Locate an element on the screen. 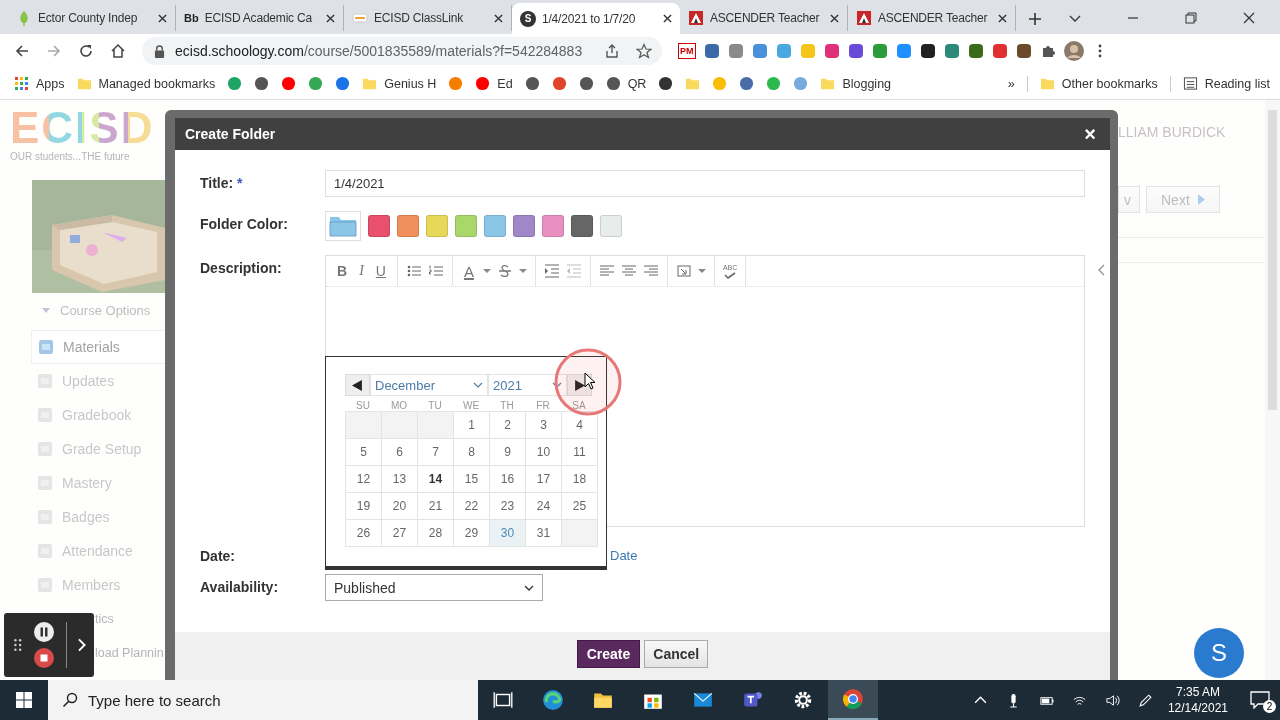  calendar-day: 22 is located at coordinates (472, 506).